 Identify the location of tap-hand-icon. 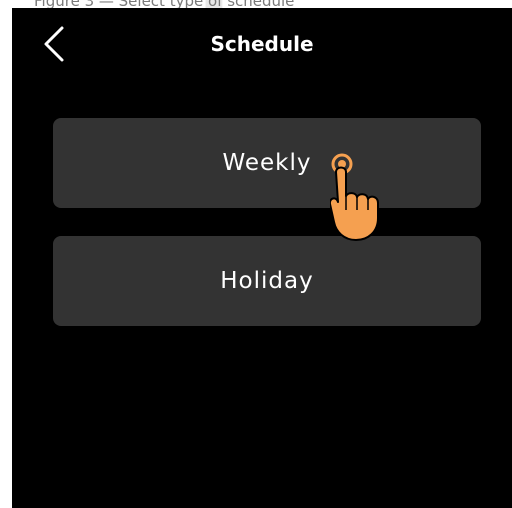
(364, 198).